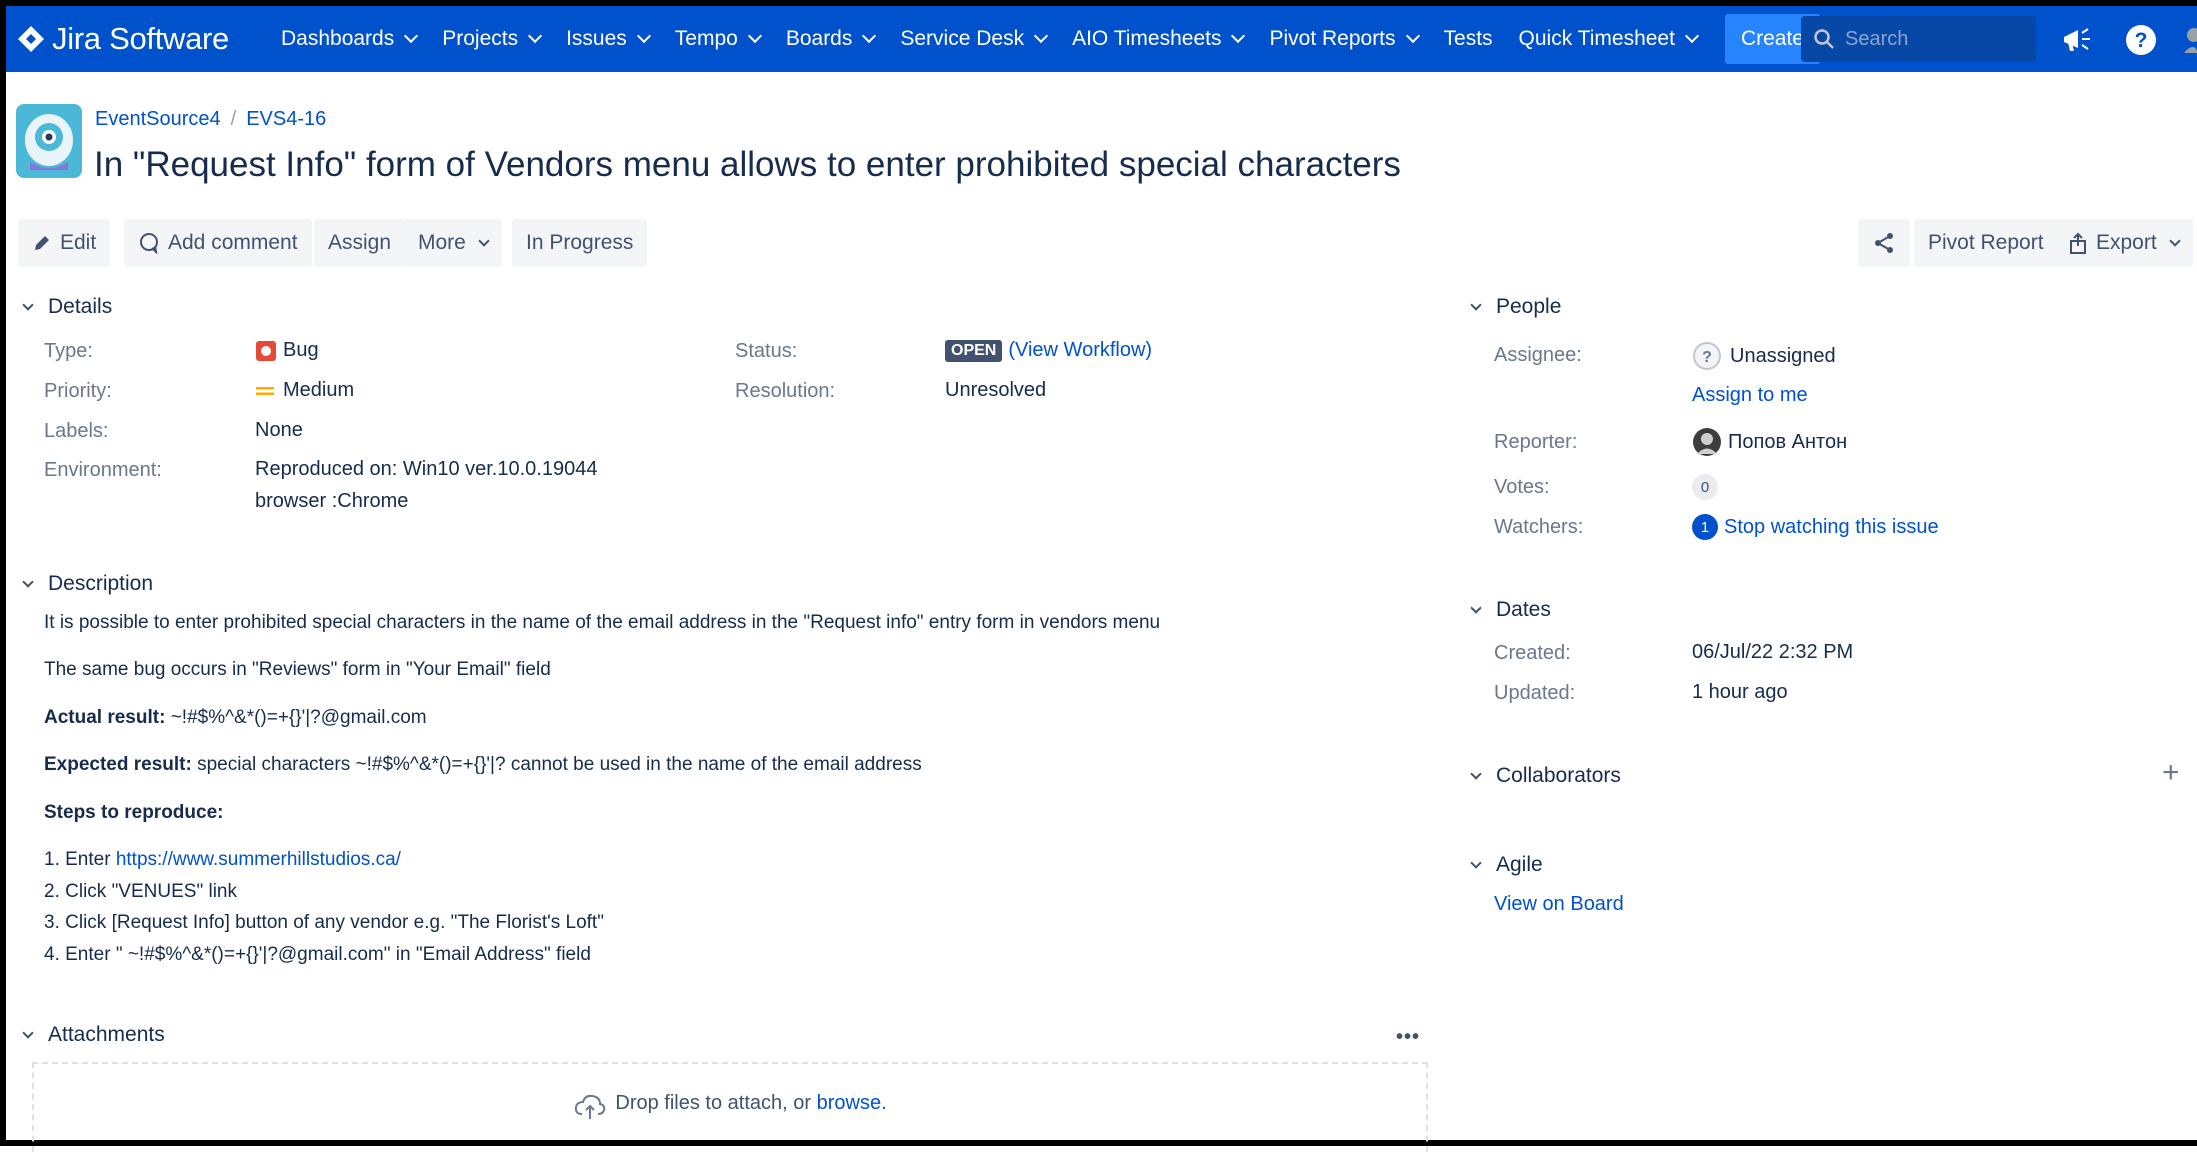  I want to click on pivot-report-button: Pivot Report, so click(1986, 243).